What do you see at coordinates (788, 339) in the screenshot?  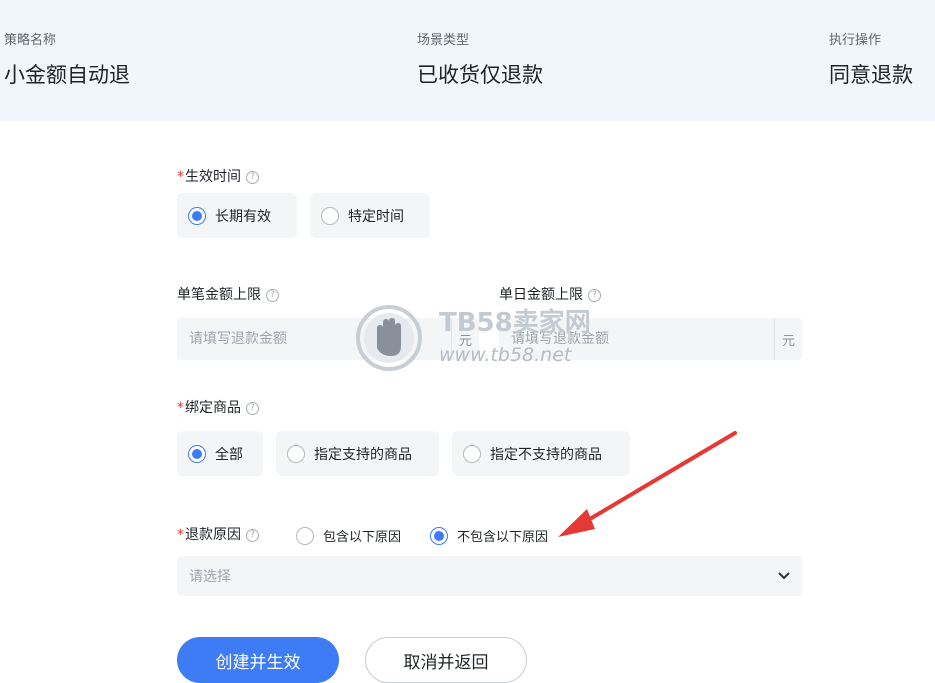 I see `daily-limit-unit: 元` at bounding box center [788, 339].